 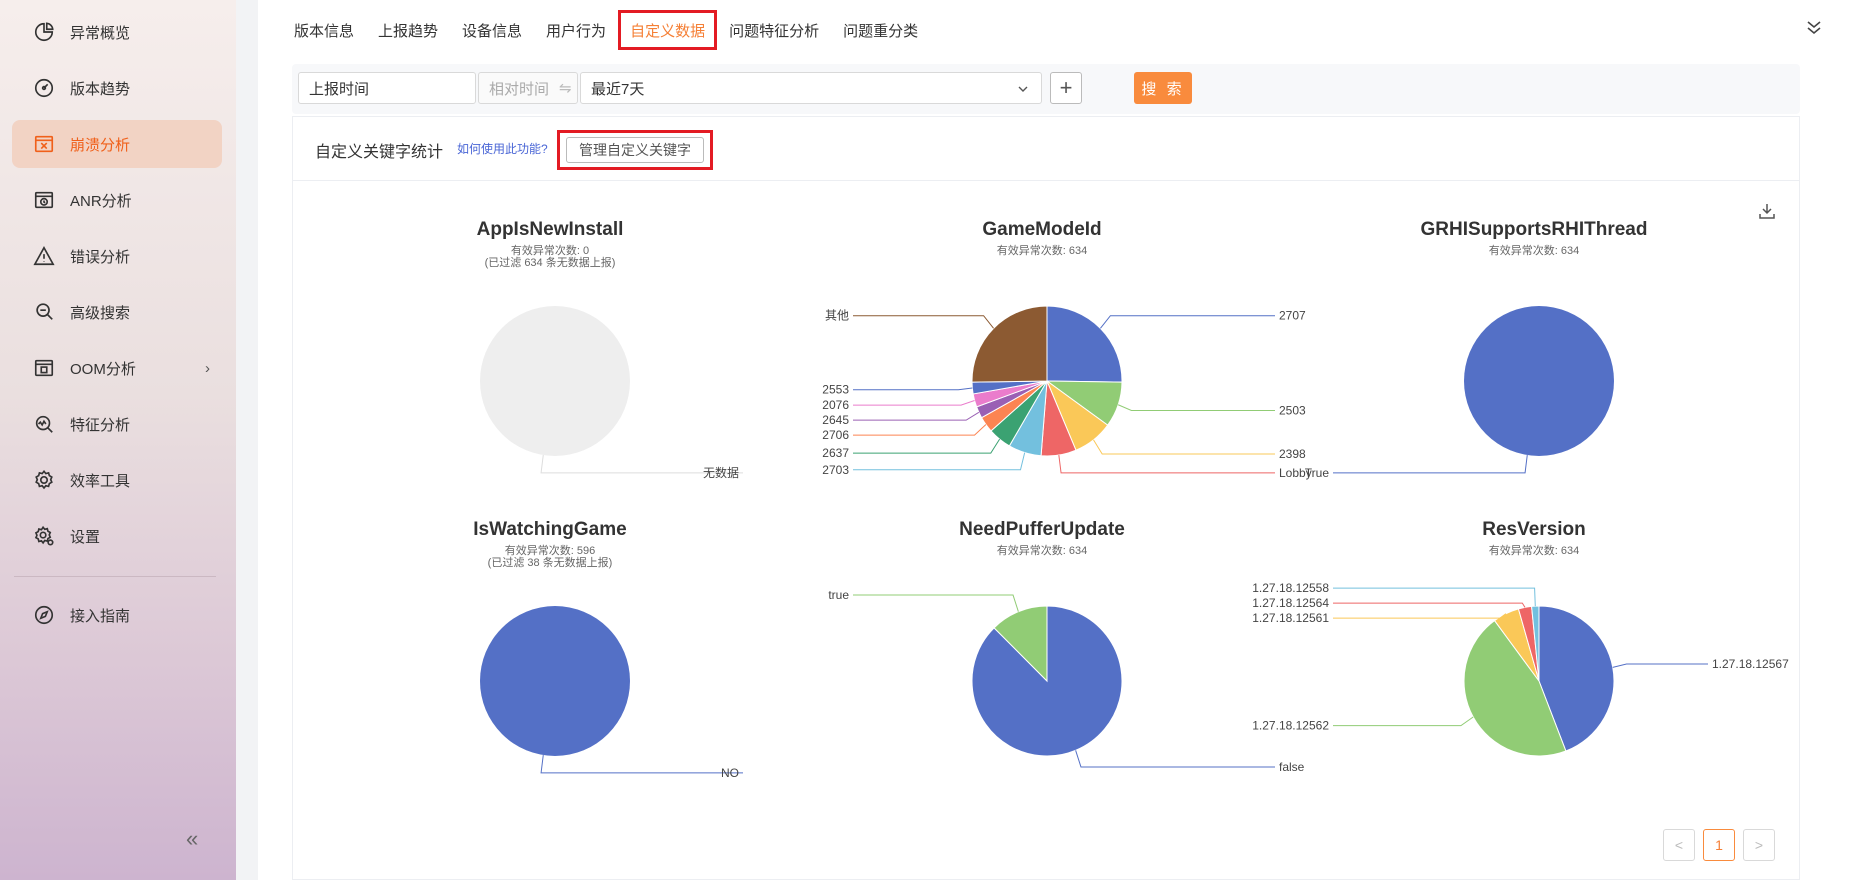 What do you see at coordinates (100, 616) in the screenshot?
I see `sidebar-item-label: 接入指南` at bounding box center [100, 616].